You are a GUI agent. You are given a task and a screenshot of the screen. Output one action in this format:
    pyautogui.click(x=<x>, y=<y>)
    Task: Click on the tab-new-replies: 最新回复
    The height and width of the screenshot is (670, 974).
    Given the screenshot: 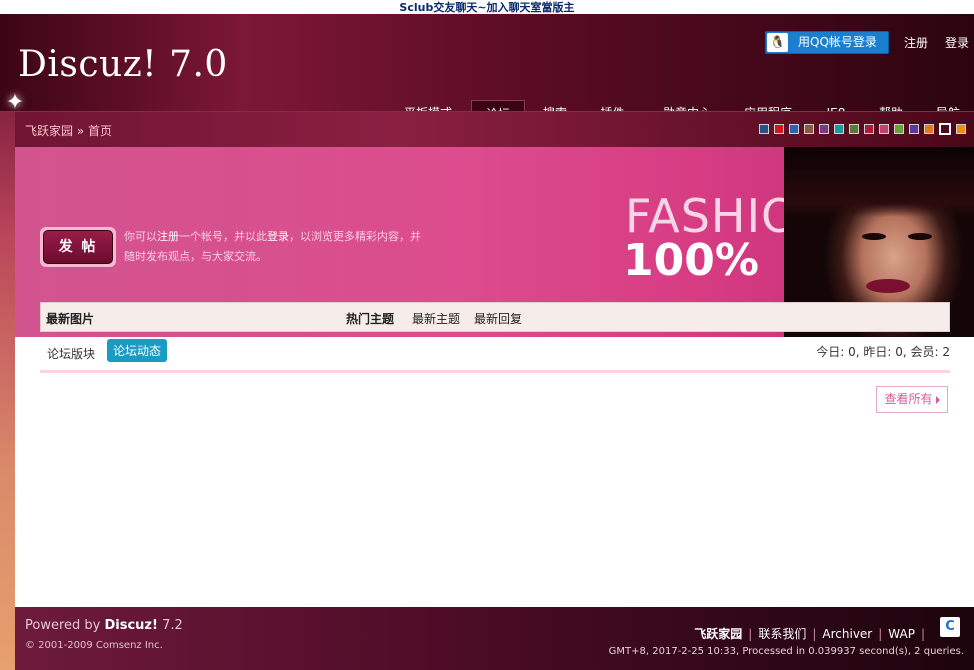 What is the action you would take?
    pyautogui.click(x=498, y=318)
    